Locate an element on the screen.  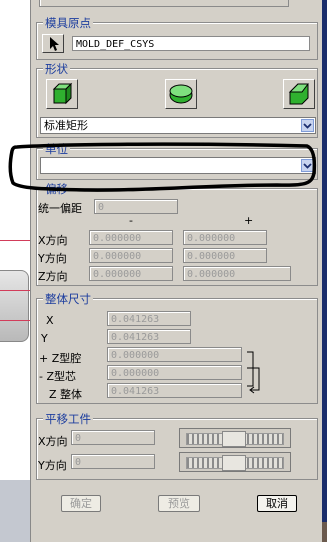
cylinder-shape-icon is located at coordinates (181, 94).